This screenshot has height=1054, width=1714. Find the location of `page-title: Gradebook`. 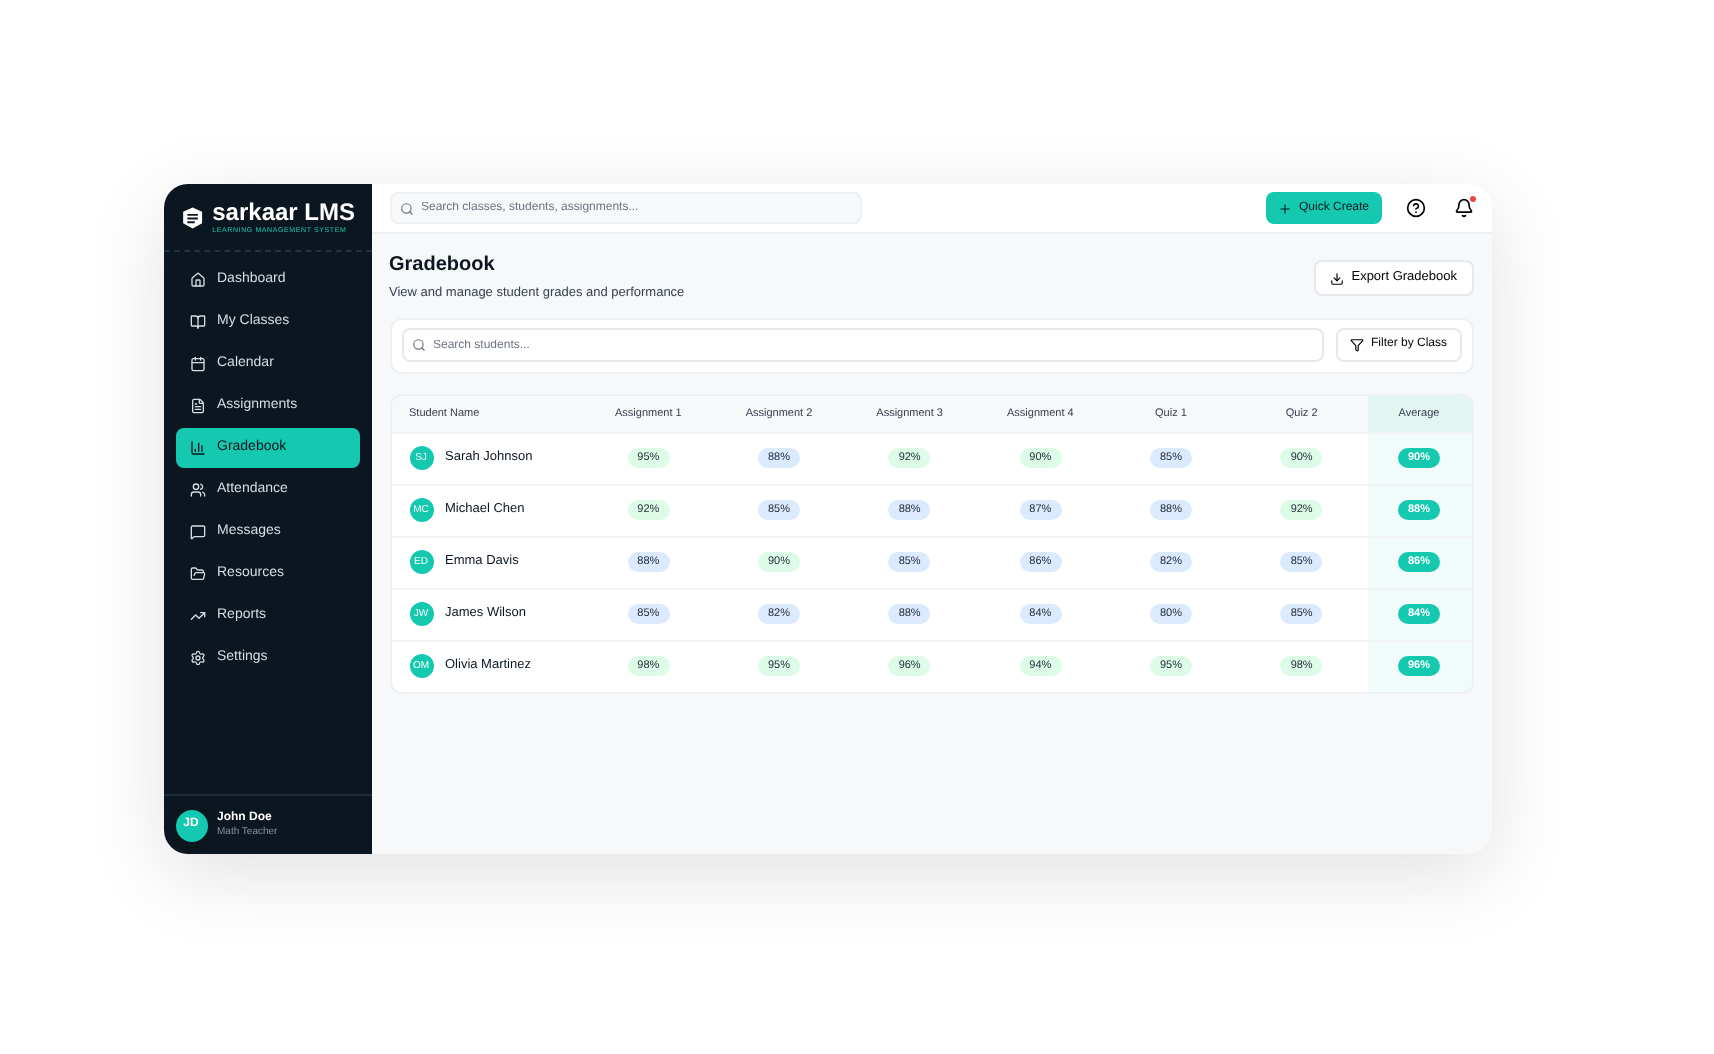

page-title: Gradebook is located at coordinates (443, 266).